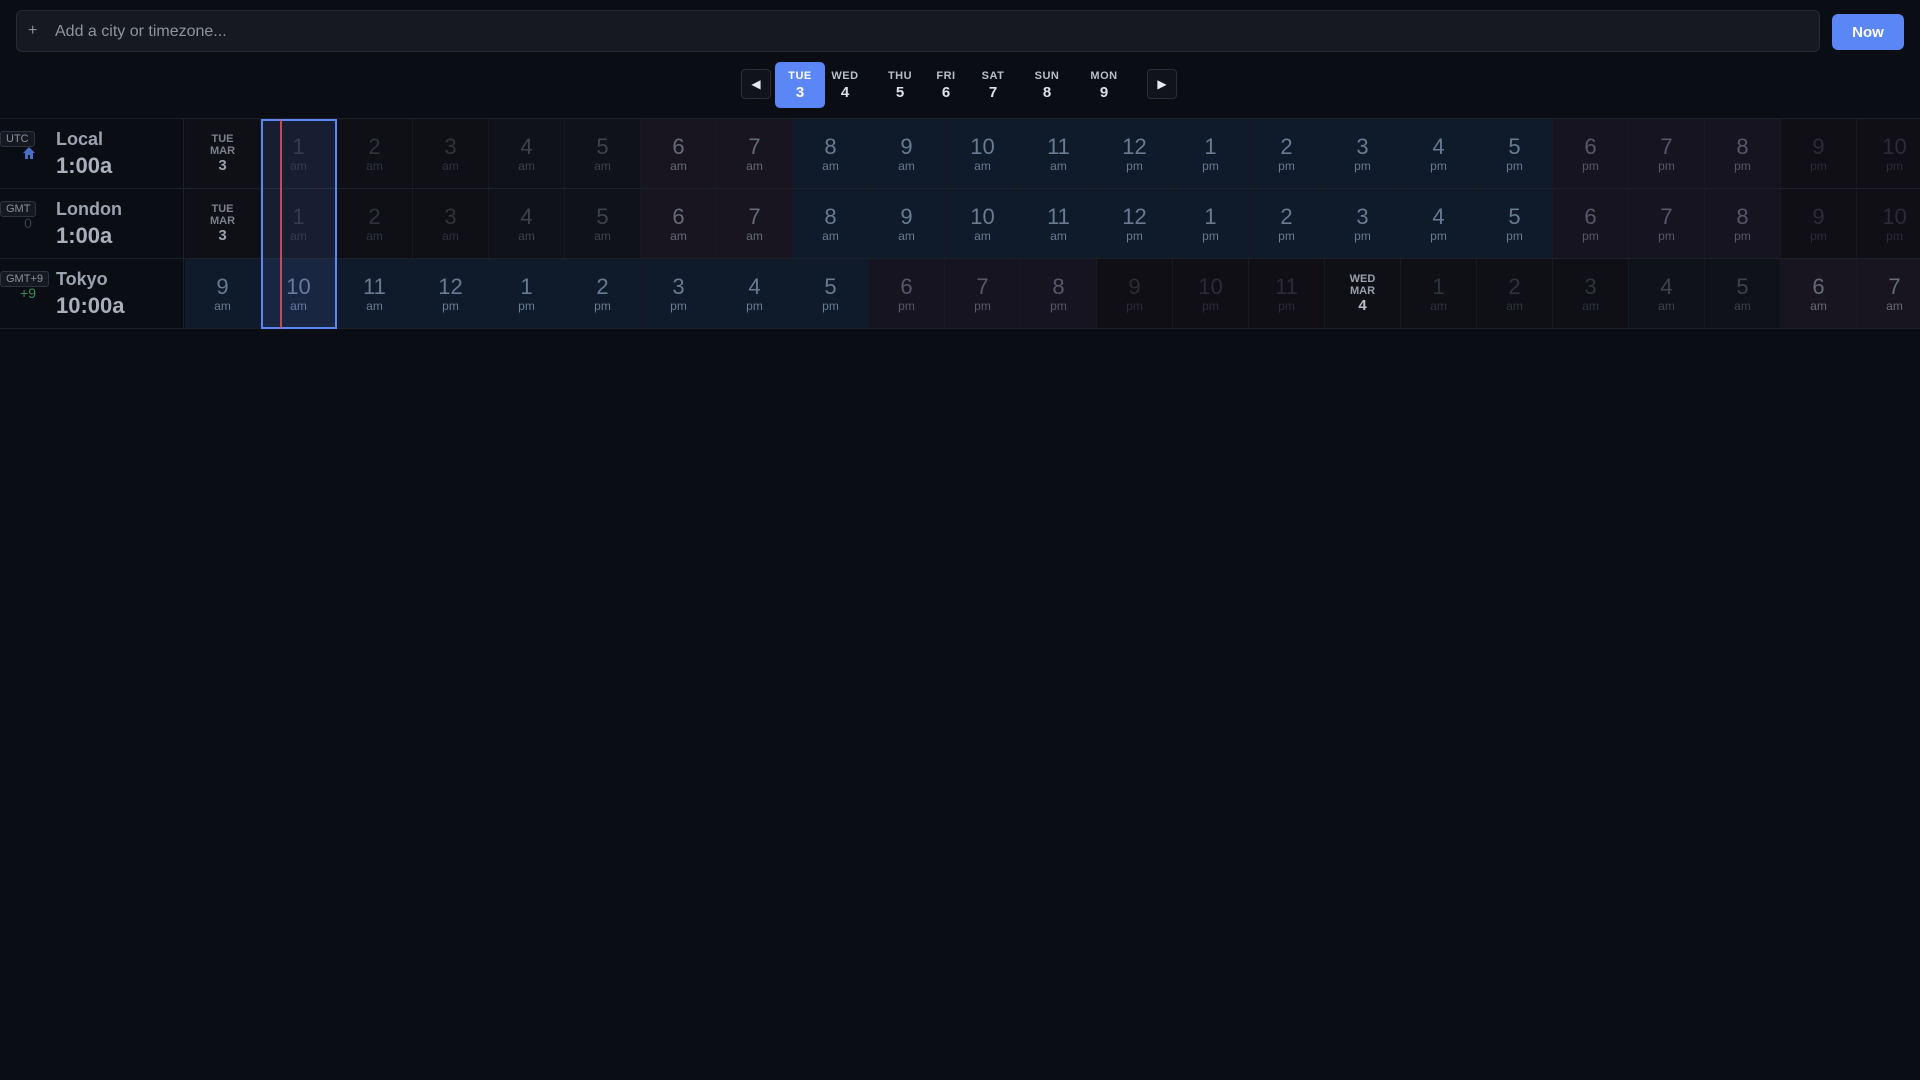  What do you see at coordinates (1047, 75) in the screenshot?
I see `day-tab-name: SUN` at bounding box center [1047, 75].